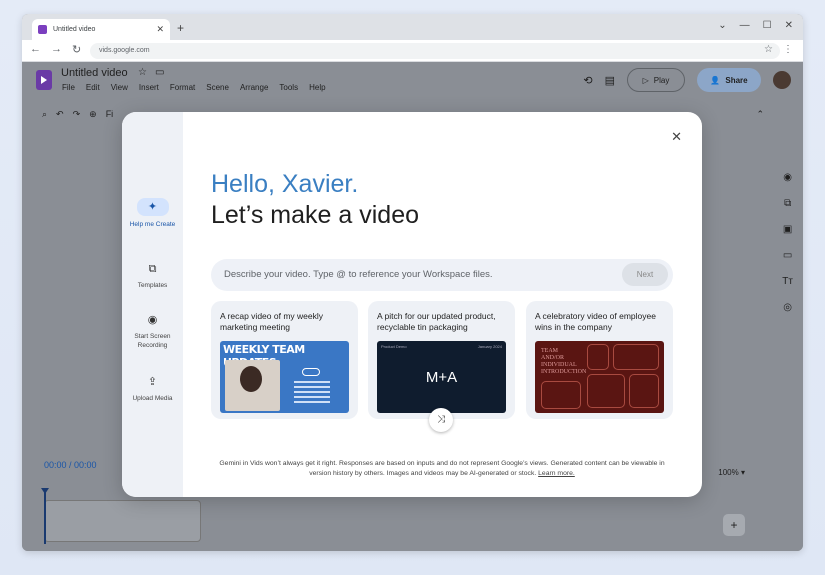 The width and height of the screenshot is (825, 575). Describe the element at coordinates (742, 472) in the screenshot. I see `zoom-dropdown-icon: ▾` at that location.